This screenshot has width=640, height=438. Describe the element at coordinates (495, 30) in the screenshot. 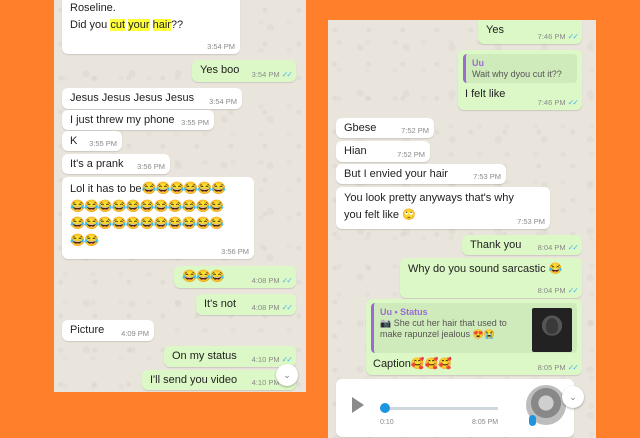

I see `message-text: Yes` at that location.